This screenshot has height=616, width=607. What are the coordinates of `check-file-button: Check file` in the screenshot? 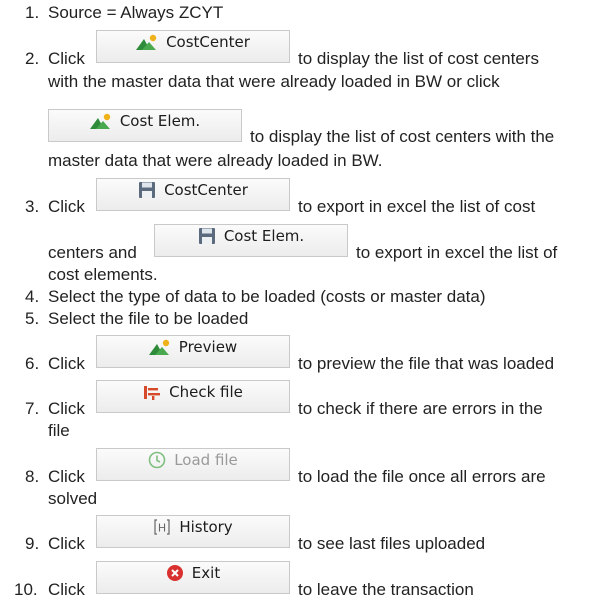 It's located at (193, 396).